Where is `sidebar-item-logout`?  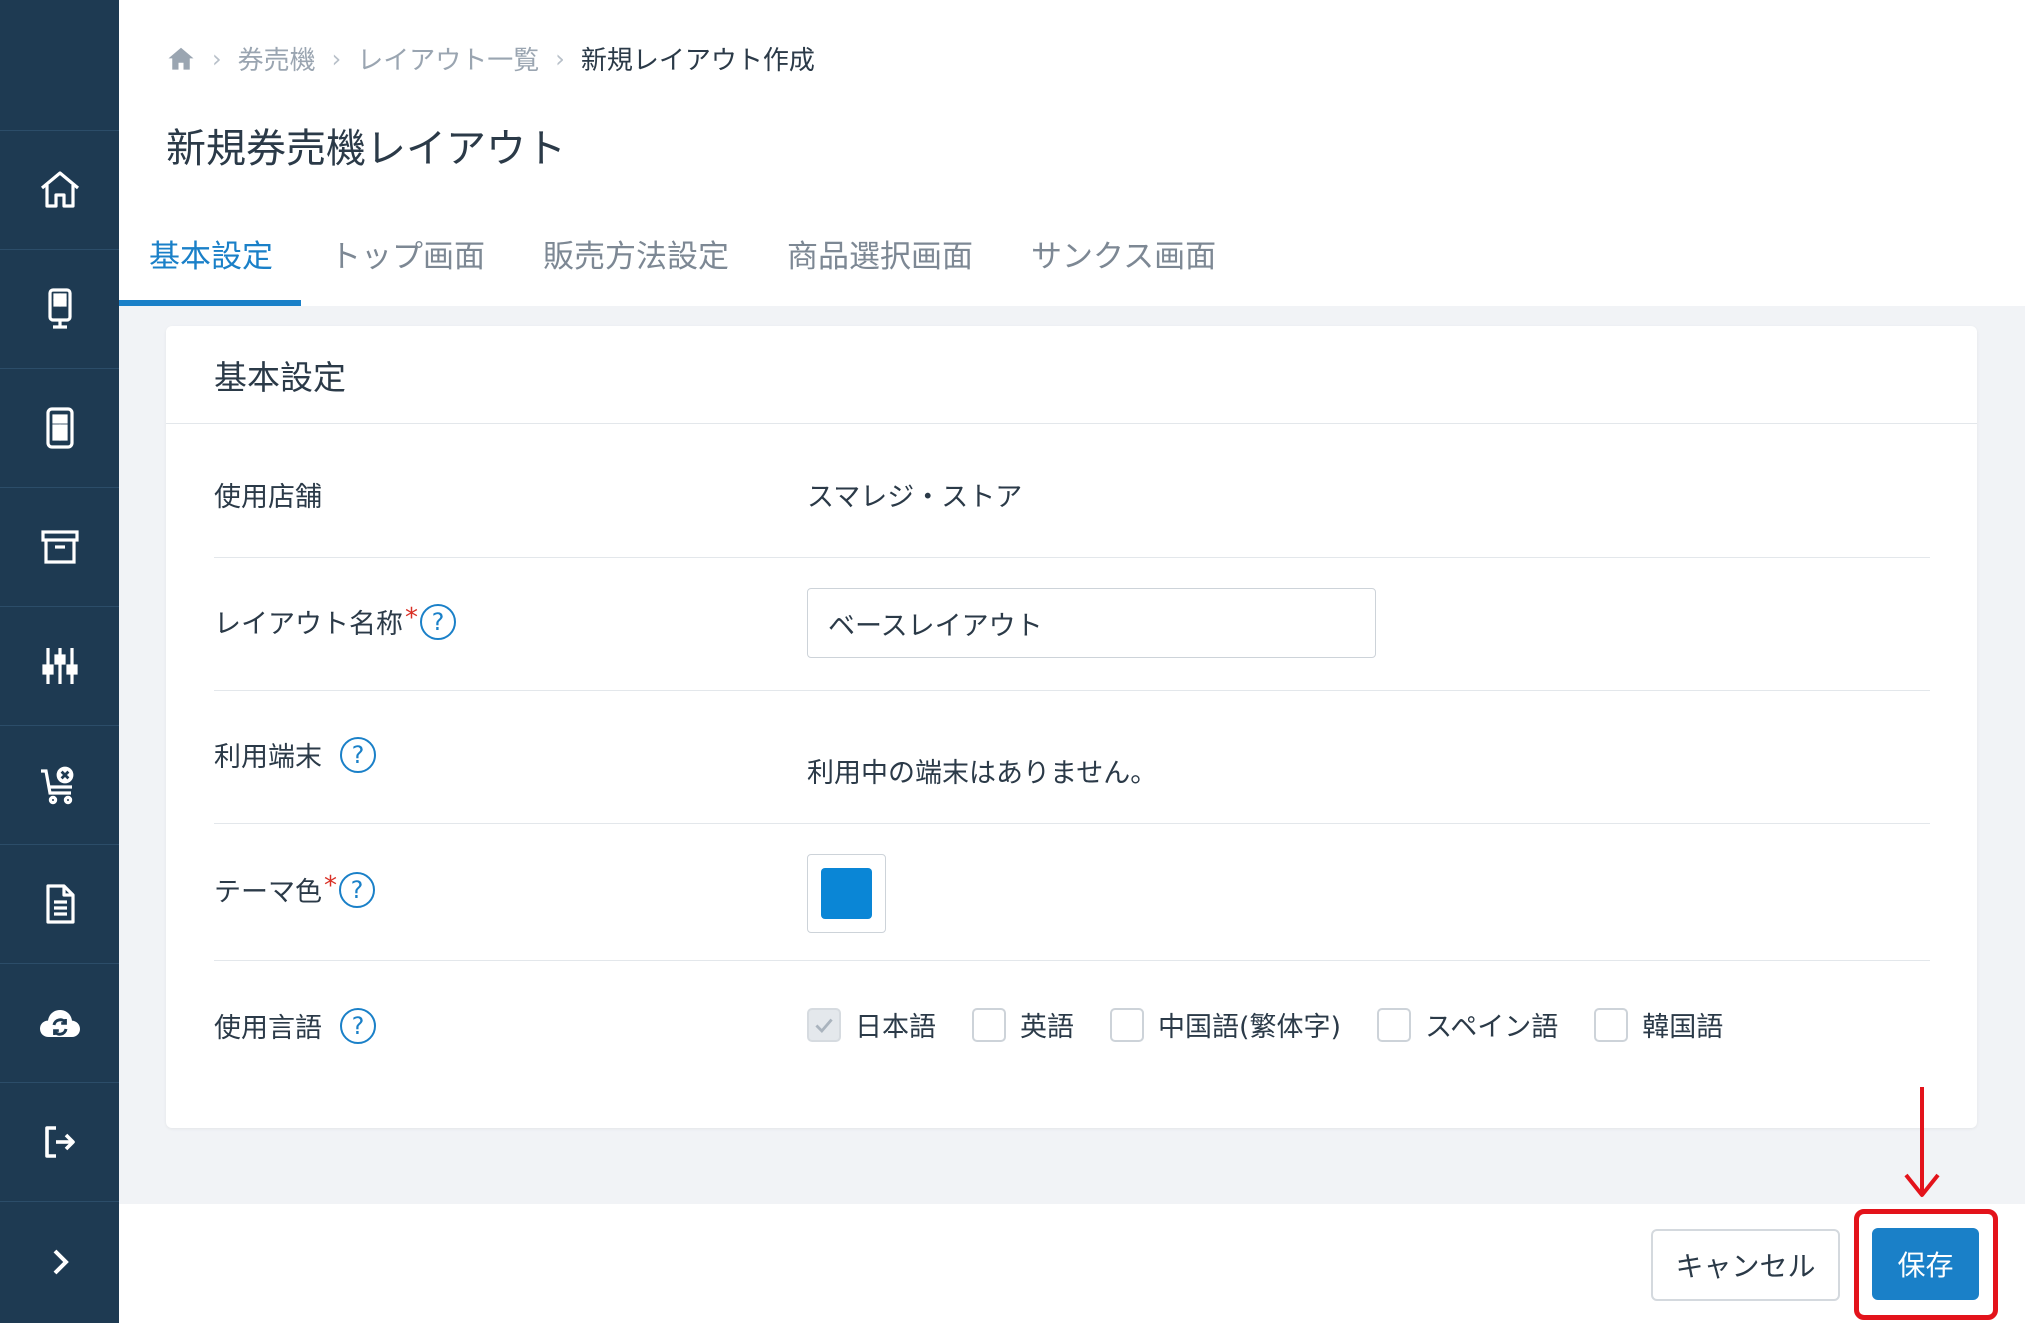 sidebar-item-logout is located at coordinates (59, 1142).